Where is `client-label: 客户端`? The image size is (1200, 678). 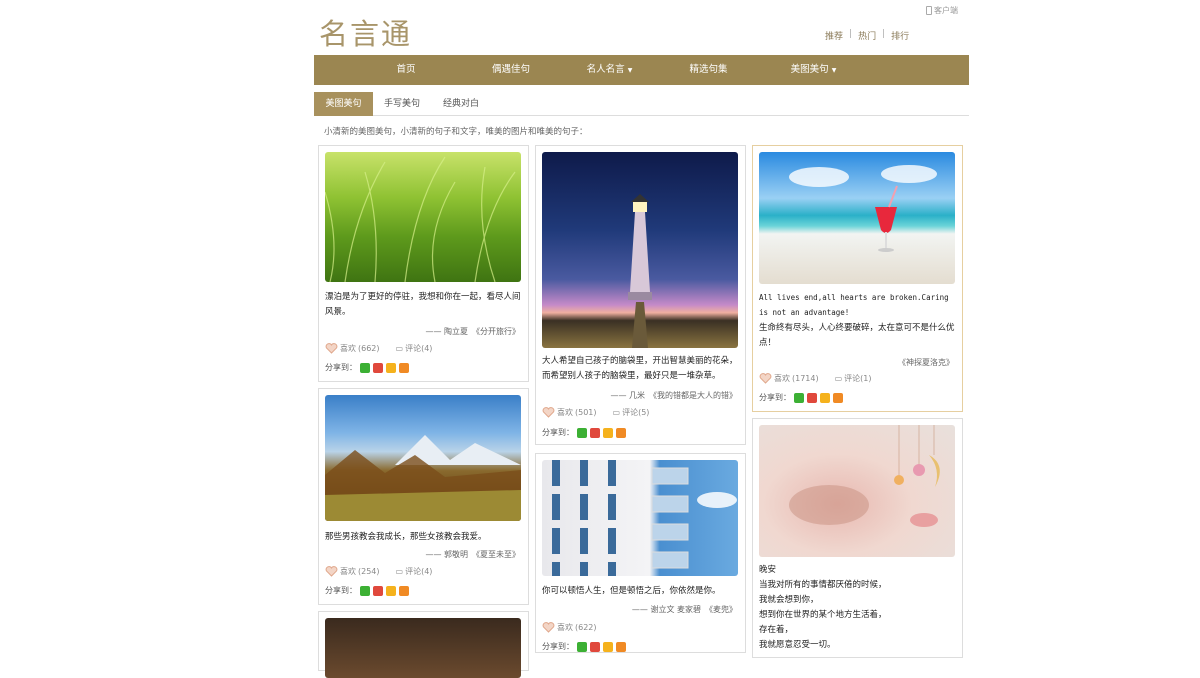
client-label: 客户端 is located at coordinates (946, 10).